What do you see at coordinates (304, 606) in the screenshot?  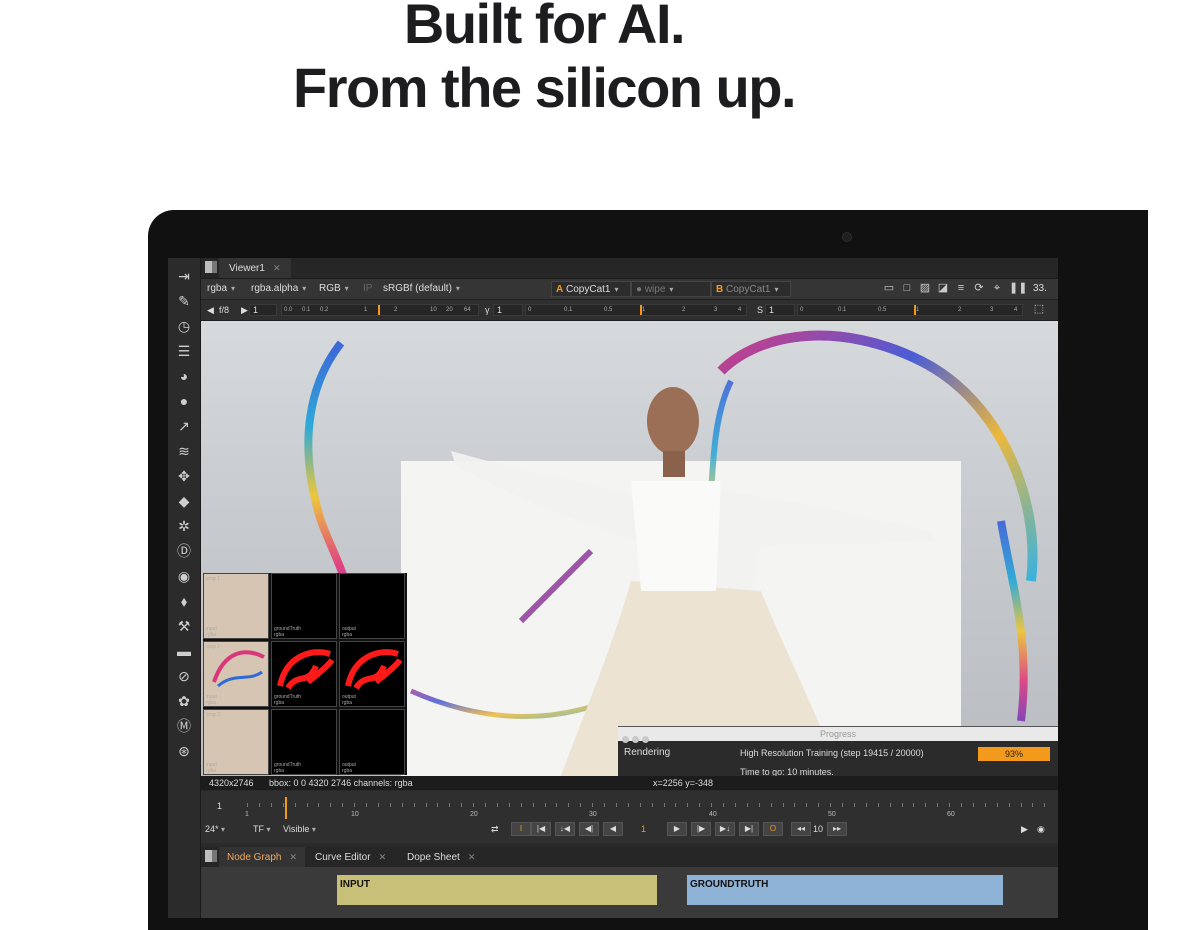 I see `crop1-groundtruth-thumb: groundTruth rgba` at bounding box center [304, 606].